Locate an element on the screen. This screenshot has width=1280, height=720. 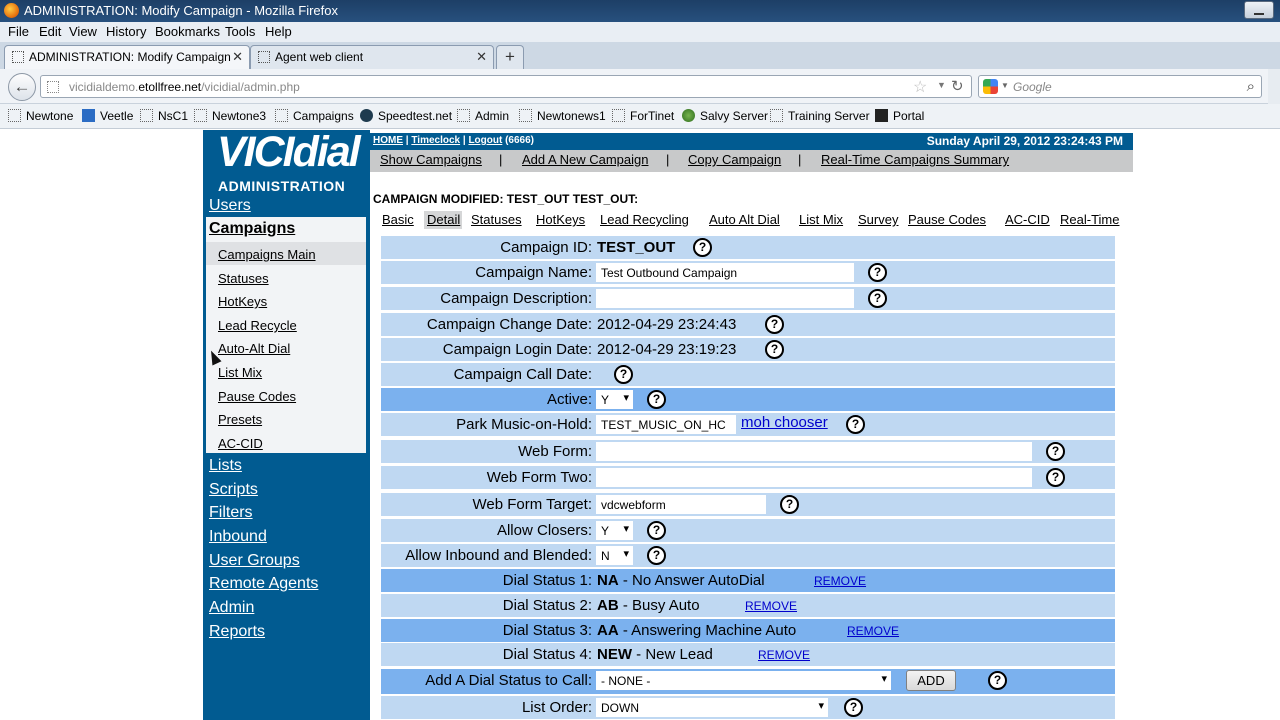
add-dial-status-select: - NONE - is located at coordinates (743, 680).